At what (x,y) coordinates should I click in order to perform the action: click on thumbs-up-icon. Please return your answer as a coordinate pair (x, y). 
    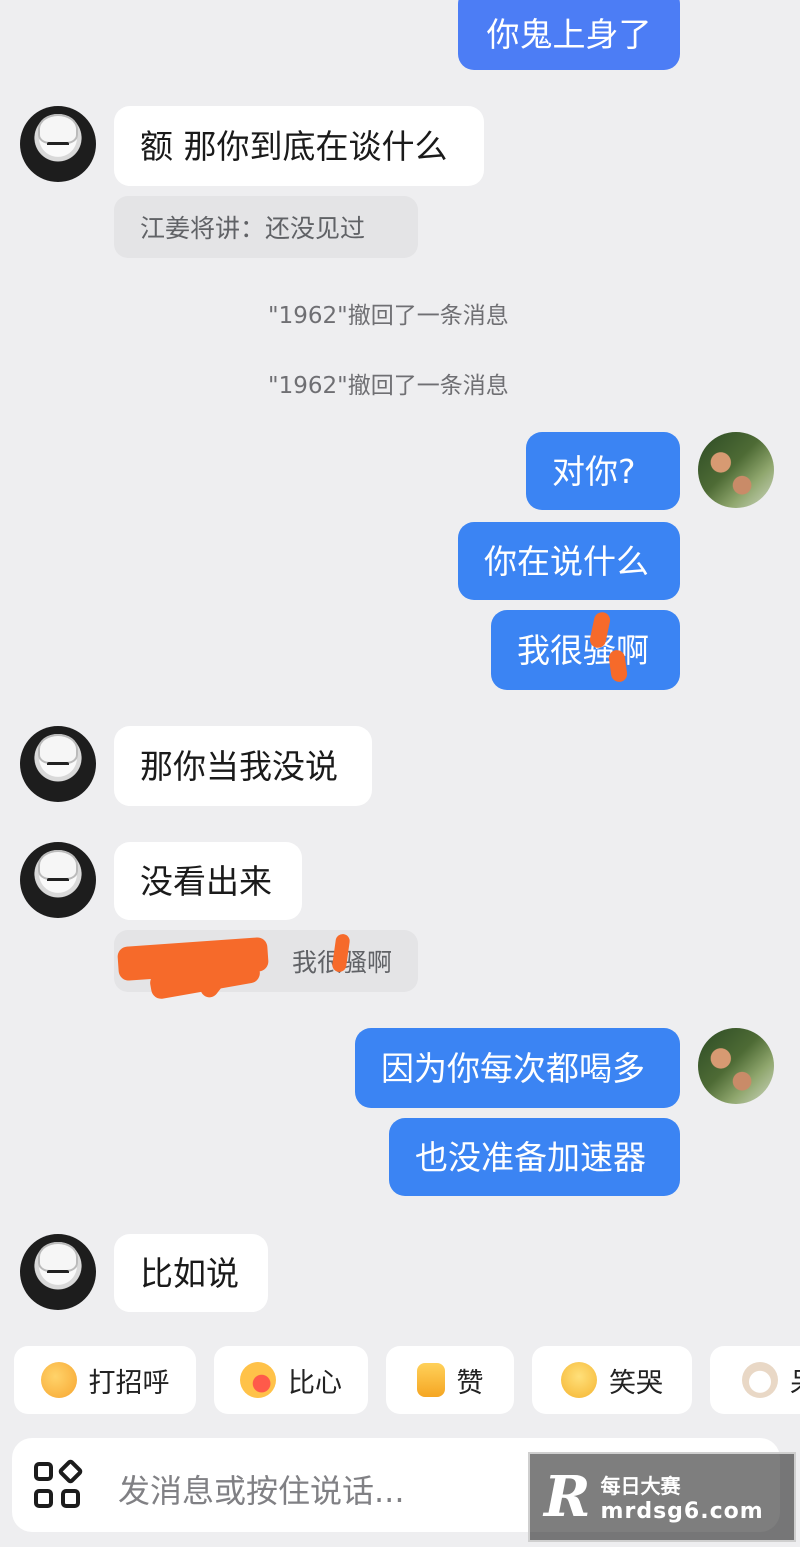
    Looking at the image, I should click on (430, 1380).